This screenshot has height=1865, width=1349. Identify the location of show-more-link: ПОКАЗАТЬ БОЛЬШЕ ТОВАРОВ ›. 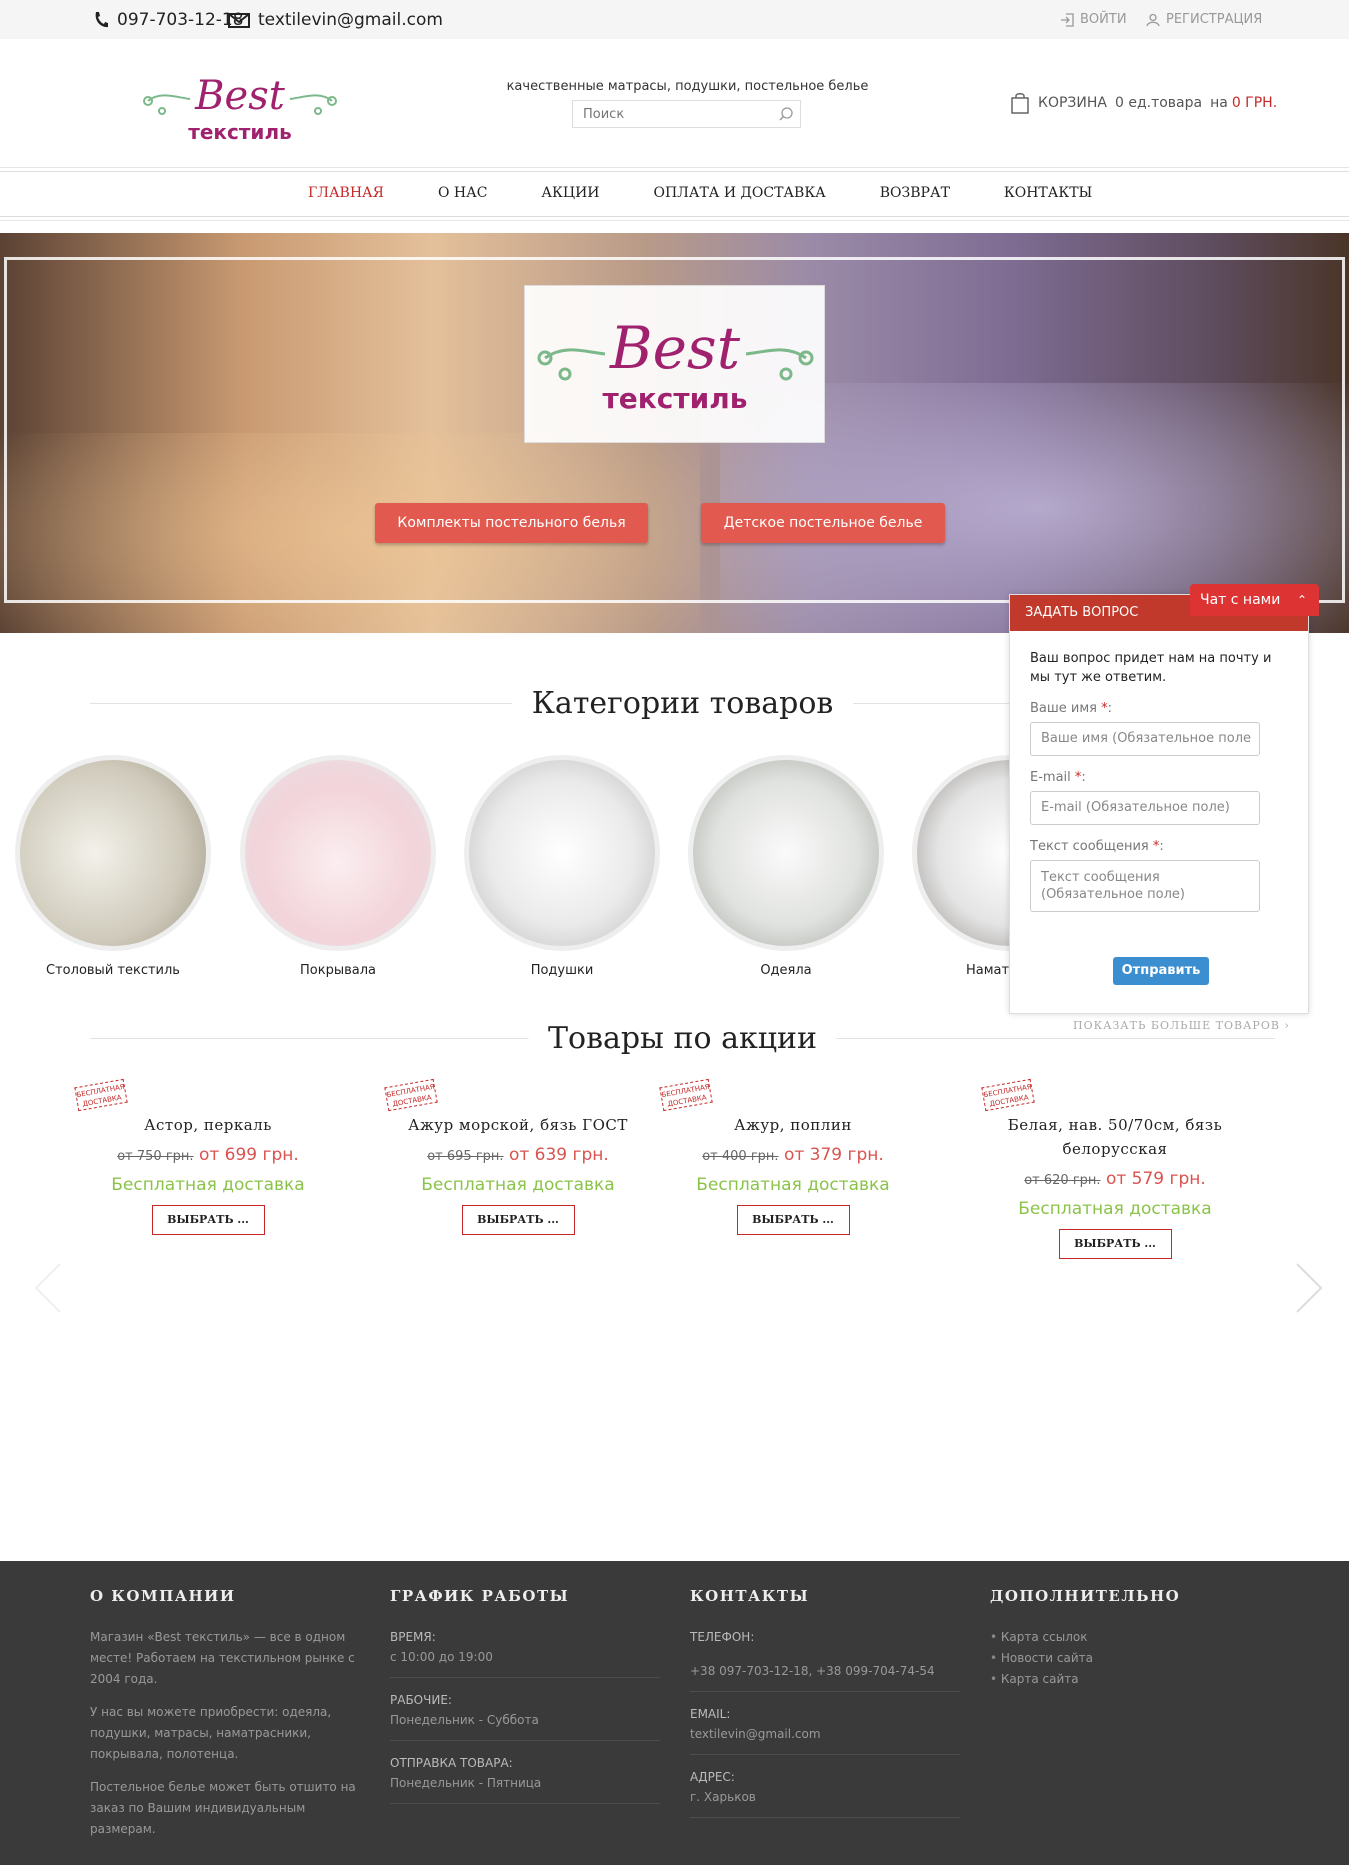
(1181, 1025).